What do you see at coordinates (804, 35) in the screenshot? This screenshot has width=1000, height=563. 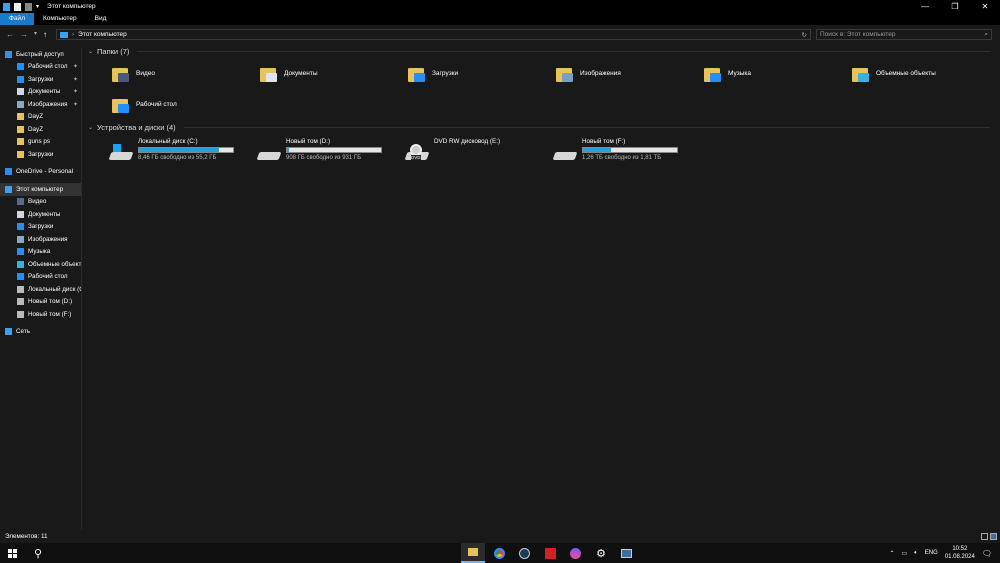 I see `refresh-icon: ↻` at bounding box center [804, 35].